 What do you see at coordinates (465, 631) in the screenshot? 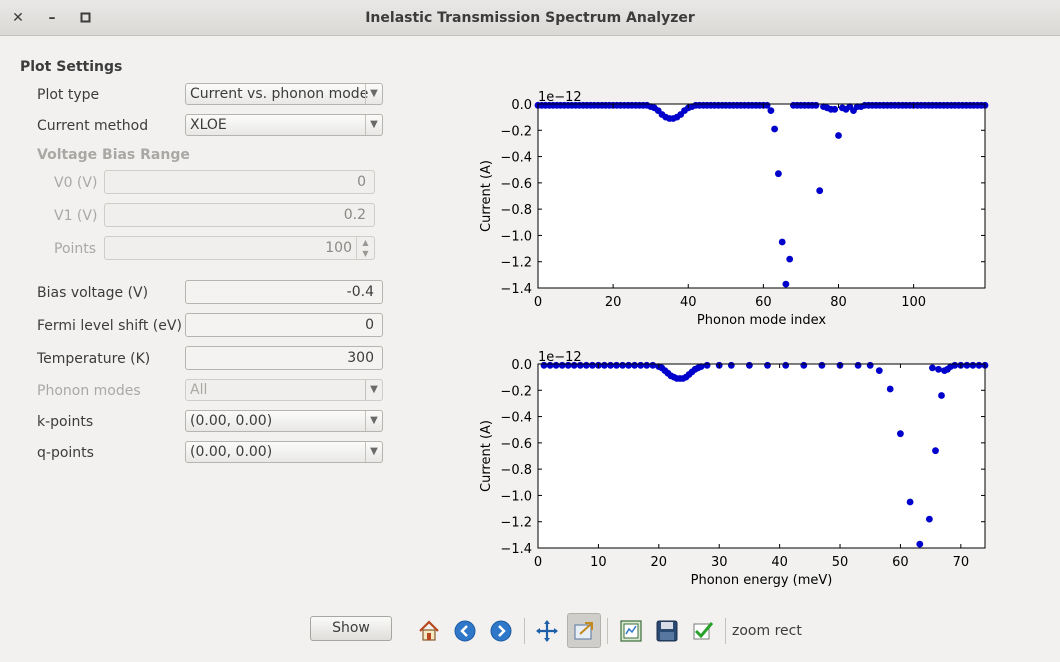
I see `back-arrow-icon` at bounding box center [465, 631].